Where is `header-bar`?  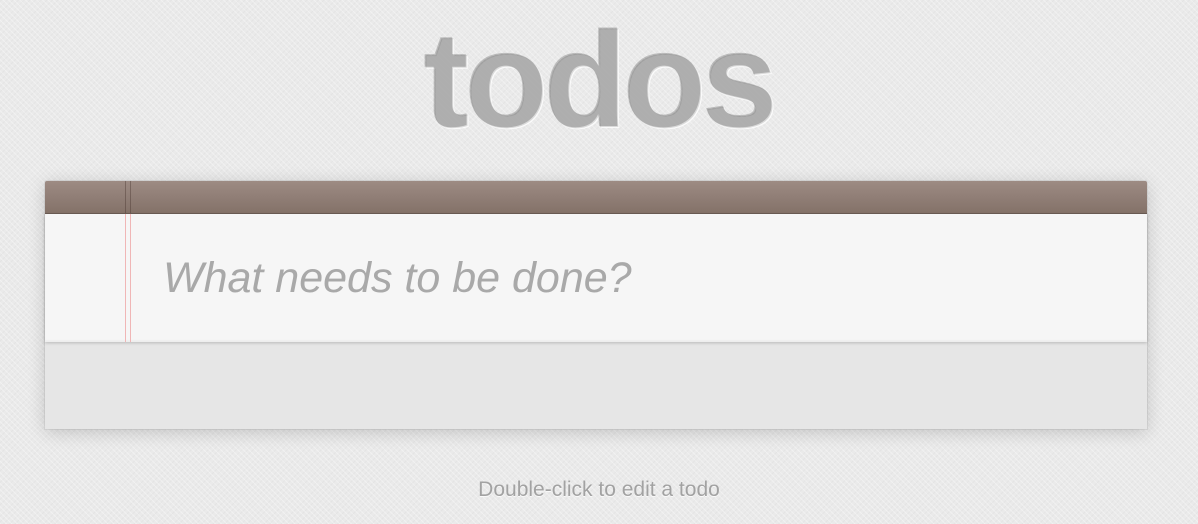 header-bar is located at coordinates (596, 197).